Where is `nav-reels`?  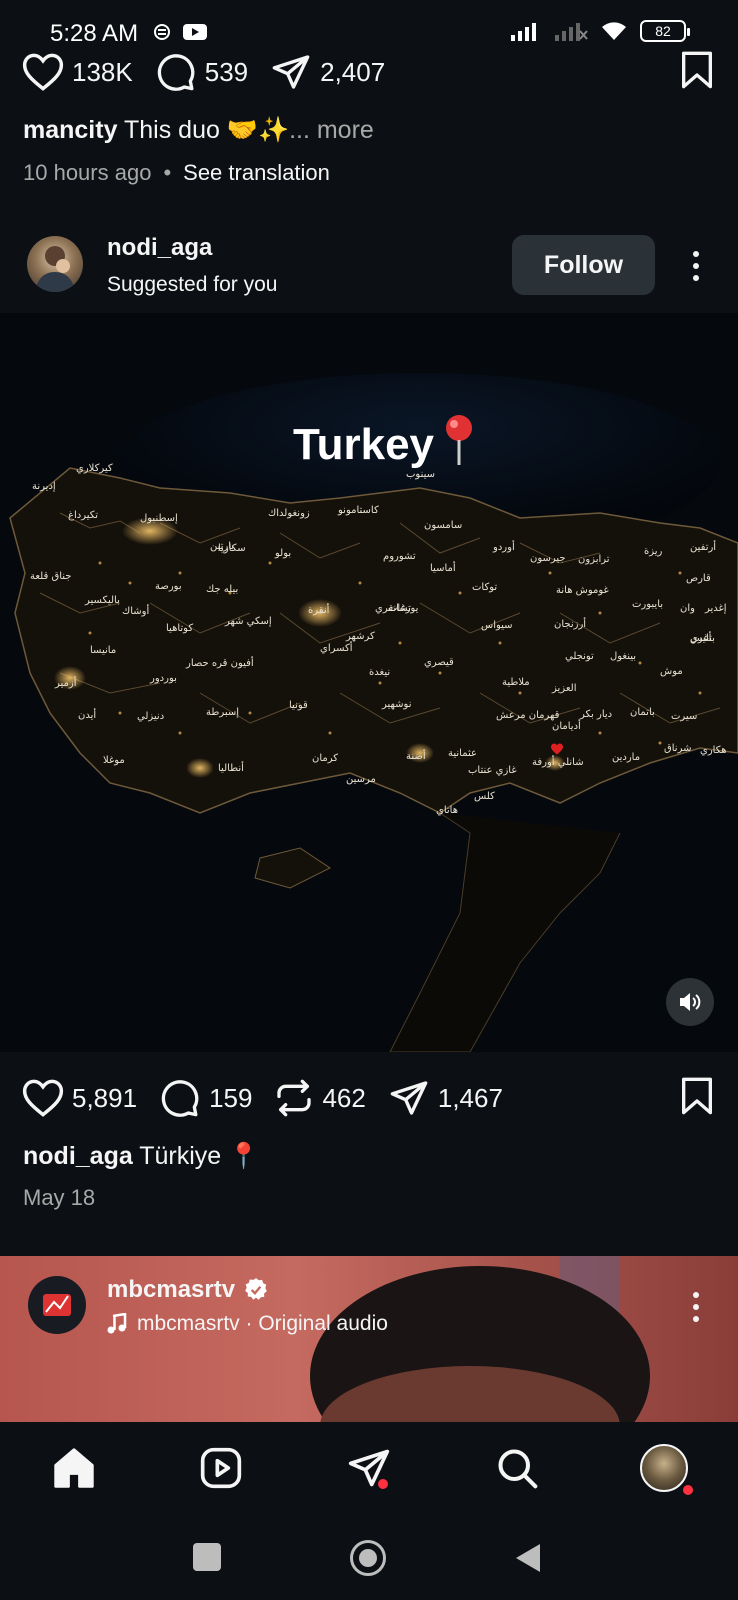 nav-reels is located at coordinates (221, 1468).